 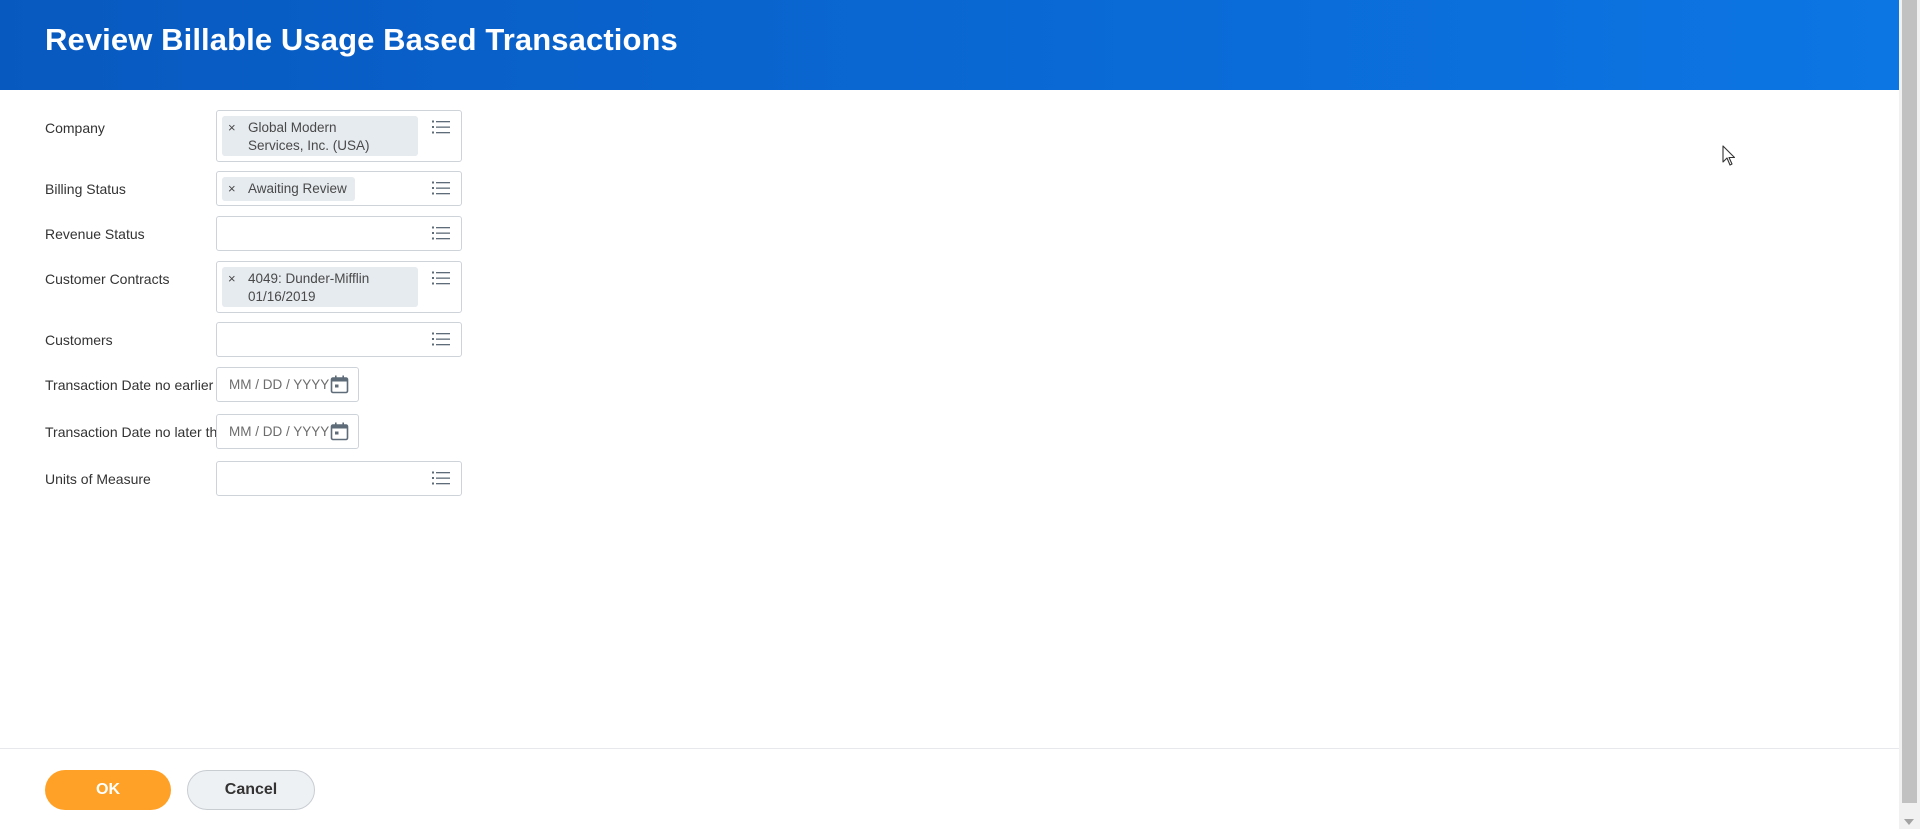 What do you see at coordinates (107, 279) in the screenshot?
I see `customer-contracts-label: Customer Contracts` at bounding box center [107, 279].